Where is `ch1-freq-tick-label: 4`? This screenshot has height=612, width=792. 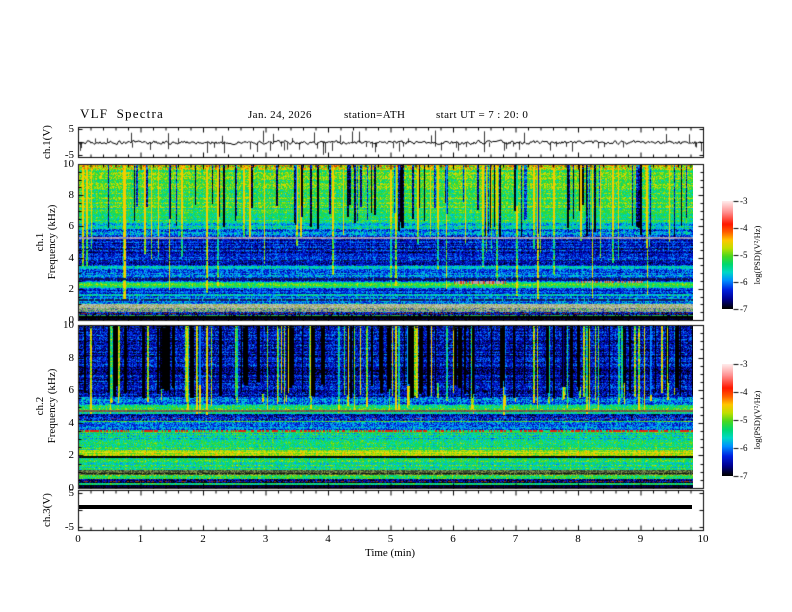
ch1-freq-tick-label: 4 is located at coordinates (71, 257).